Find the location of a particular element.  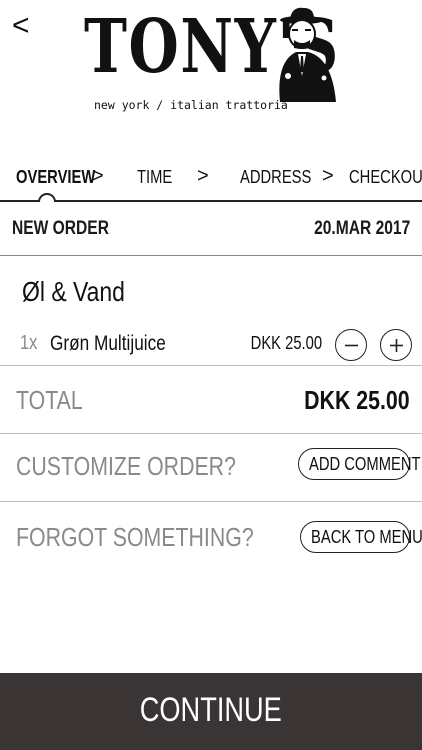

back-to-menu-label: BACK TO MENU is located at coordinates (366, 537).